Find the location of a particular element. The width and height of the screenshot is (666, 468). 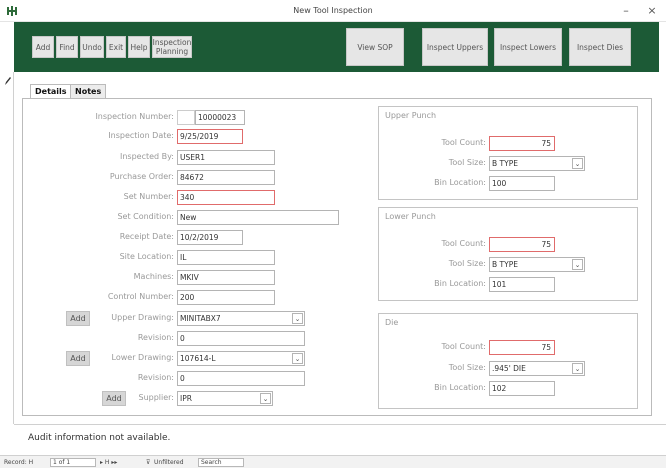

die-tool-count-label: Tool Count: is located at coordinates (463, 346).